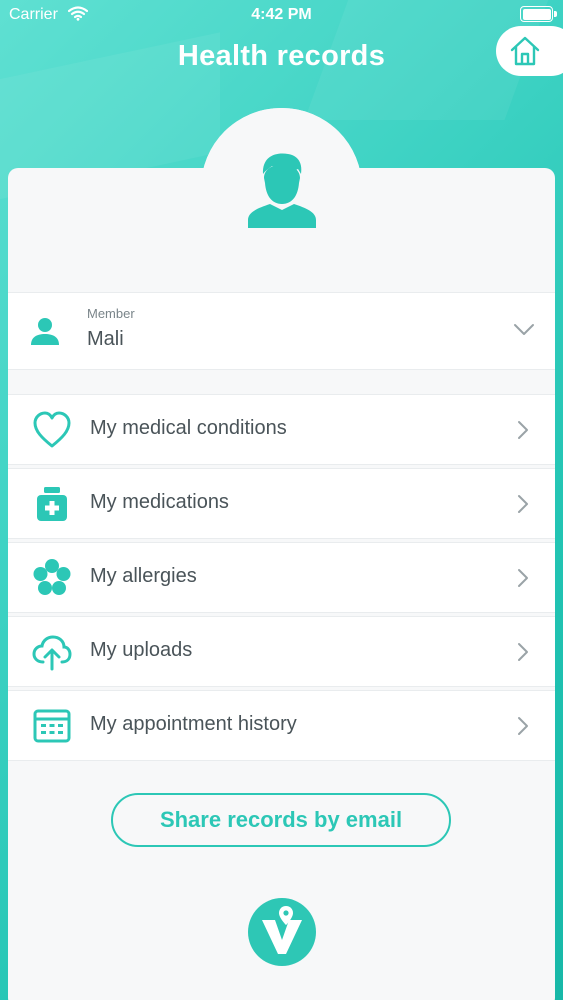  I want to click on share-records-button: Share records by email, so click(281, 820).